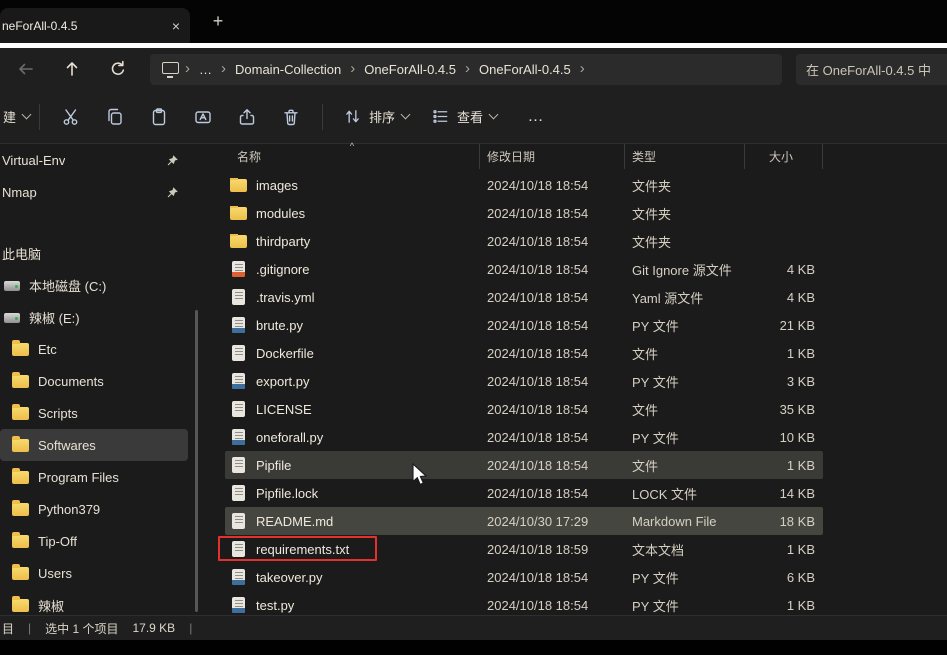 The width and height of the screenshot is (947, 655). I want to click on sidebar-item-label: Users, so click(55, 573).